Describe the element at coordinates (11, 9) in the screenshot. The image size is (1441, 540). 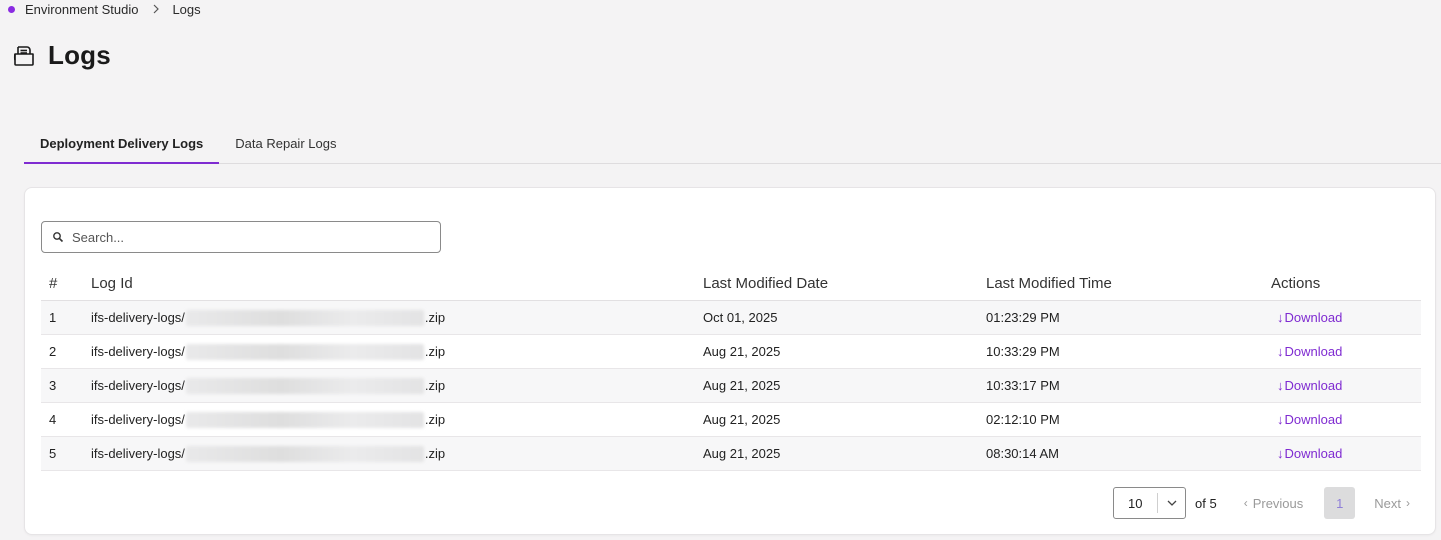
I see `environment-dot-icon` at that location.